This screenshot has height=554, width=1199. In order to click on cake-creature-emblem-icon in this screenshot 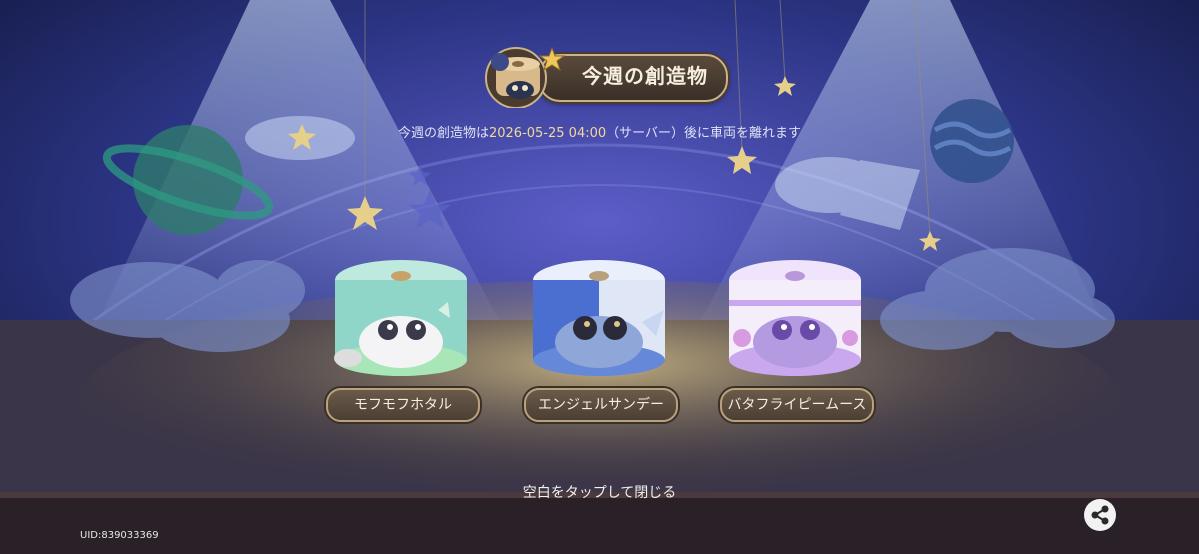, I will do `click(525, 77)`.